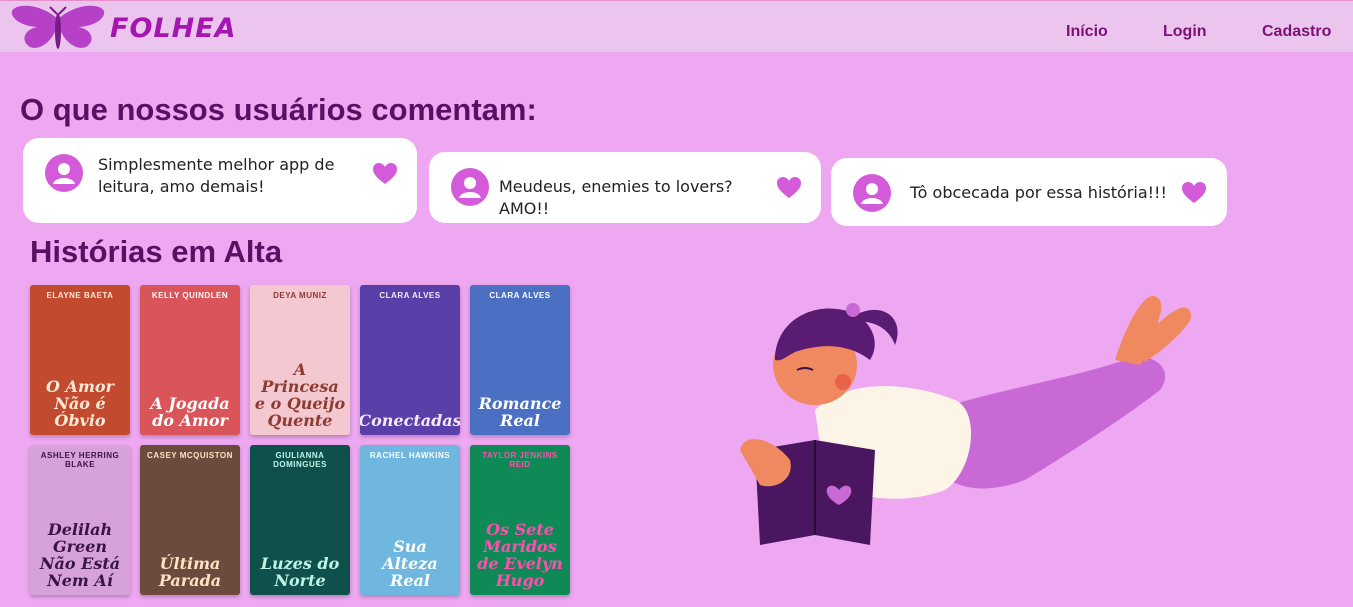  I want to click on book-title: O Amor Não é Óbvio, so click(80, 403).